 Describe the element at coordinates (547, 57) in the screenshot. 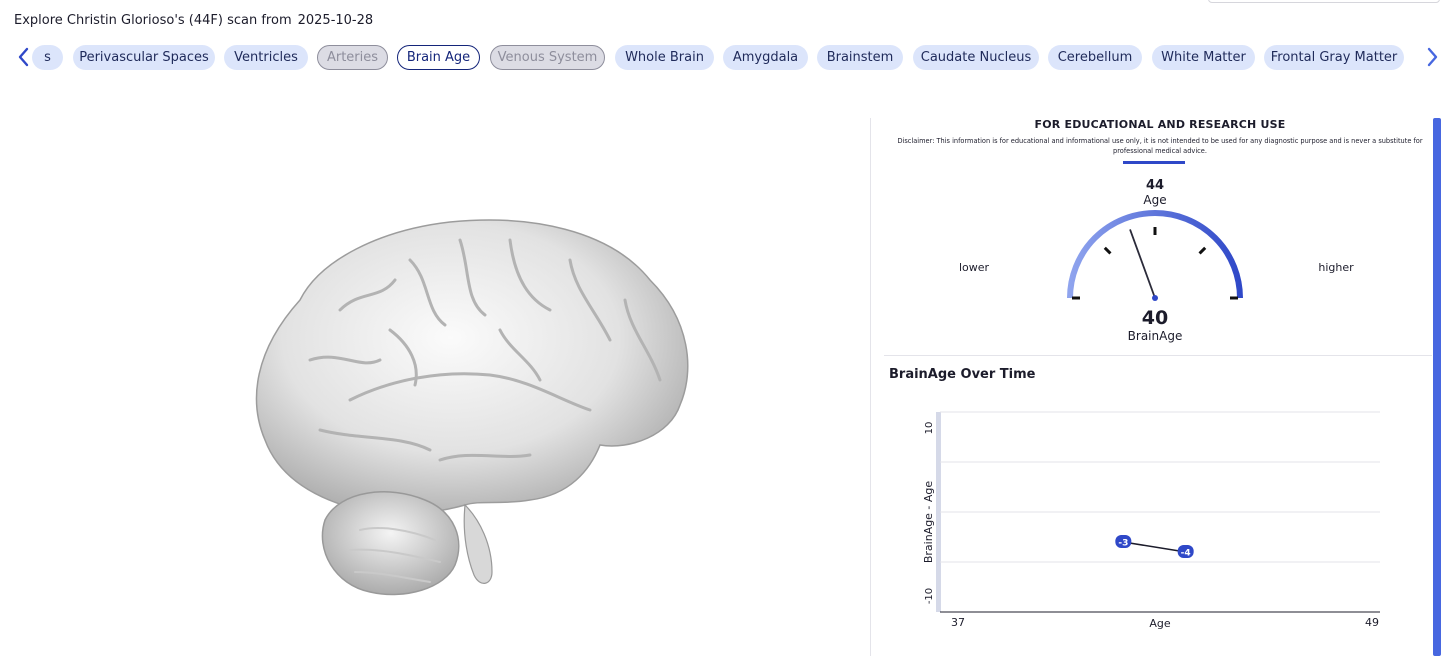

I see `tab-venous-system: Venous System` at that location.